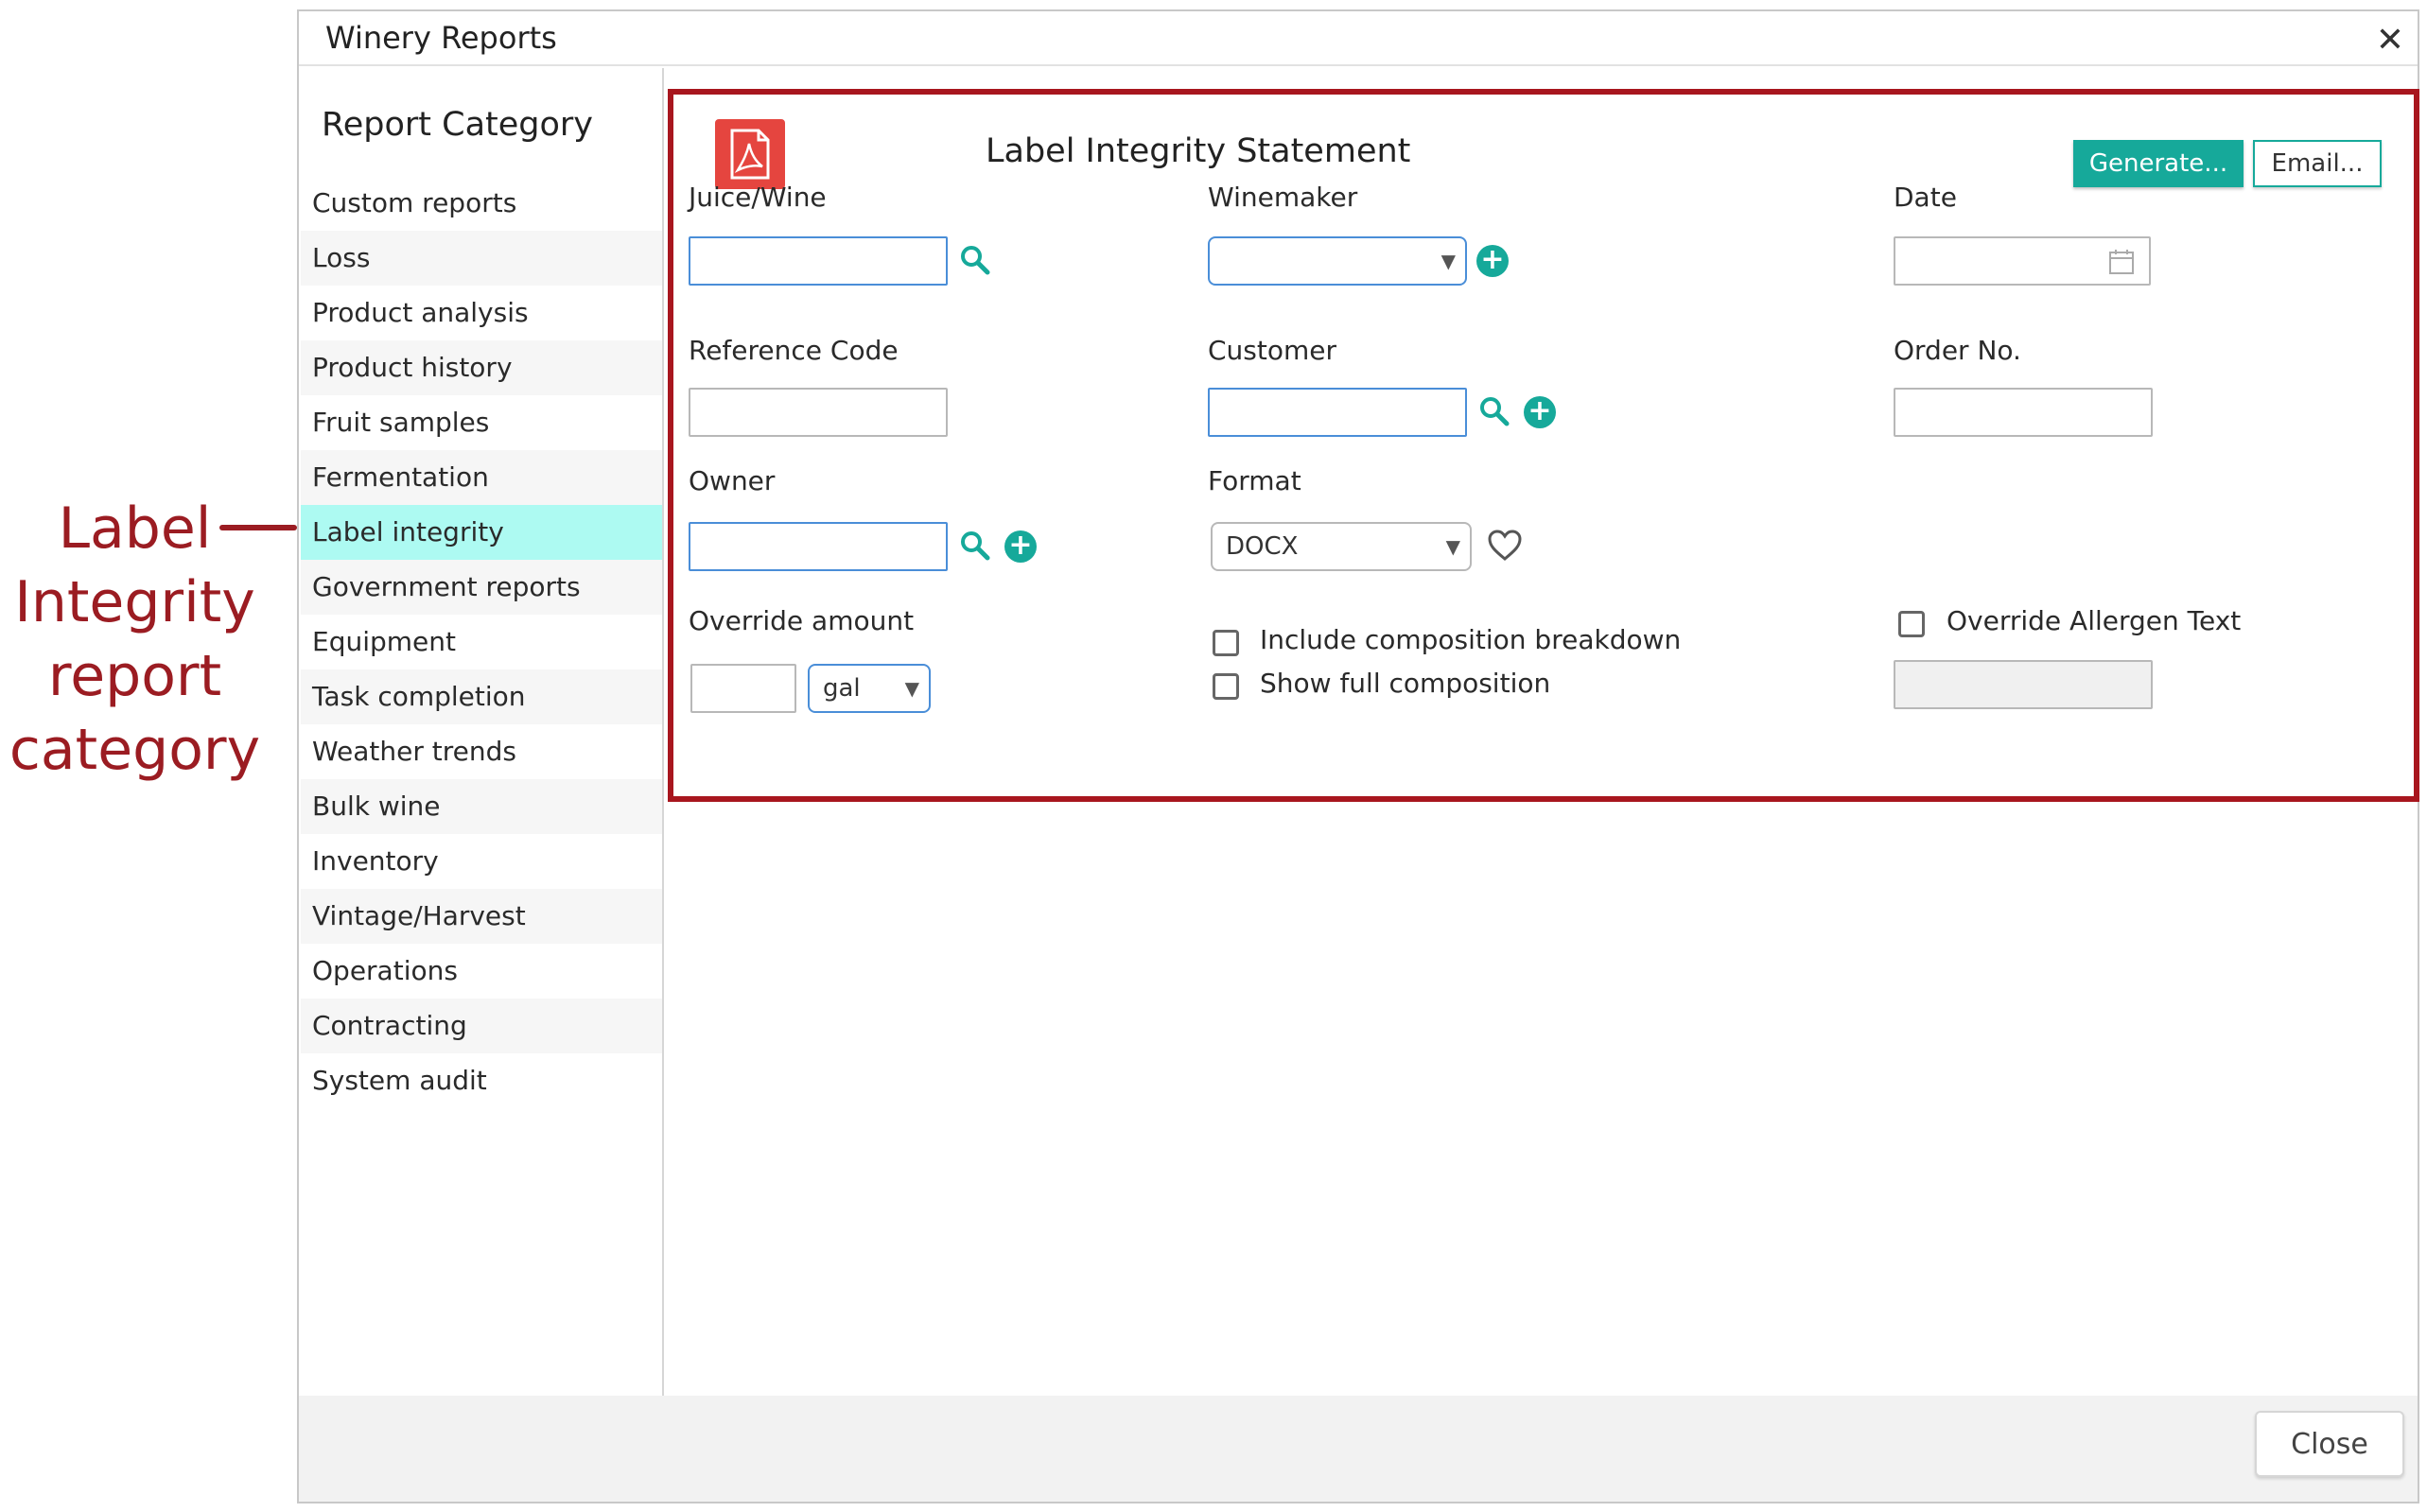 Image resolution: width=2427 pixels, height=1512 pixels. I want to click on add-winemaker-icon: +, so click(1492, 261).